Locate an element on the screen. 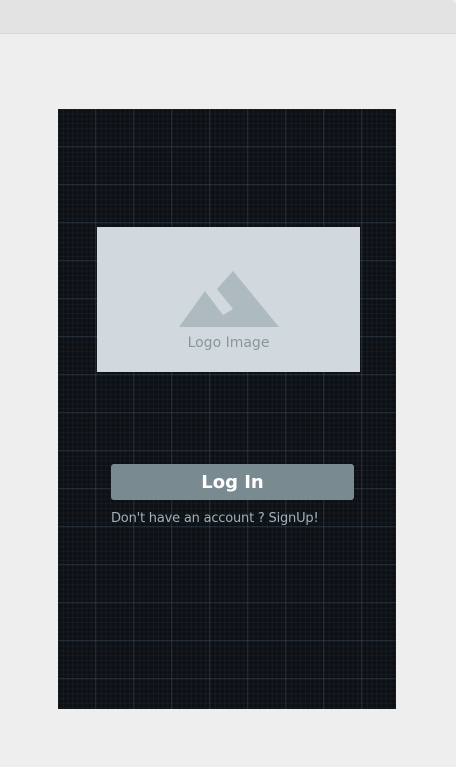 The width and height of the screenshot is (456, 767). signup-link: Don't have an account ? SignUp! is located at coordinates (215, 518).